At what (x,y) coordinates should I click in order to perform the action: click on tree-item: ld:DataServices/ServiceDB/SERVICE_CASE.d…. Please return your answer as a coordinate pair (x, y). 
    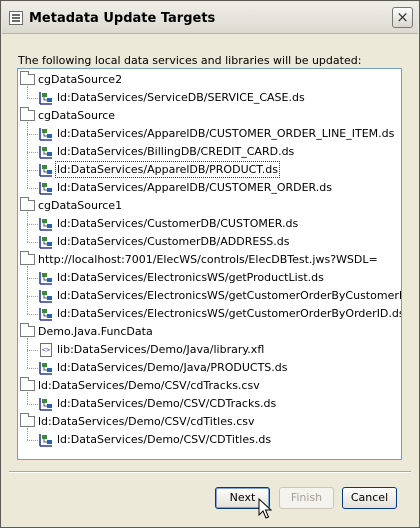
    Looking at the image, I should click on (209, 98).